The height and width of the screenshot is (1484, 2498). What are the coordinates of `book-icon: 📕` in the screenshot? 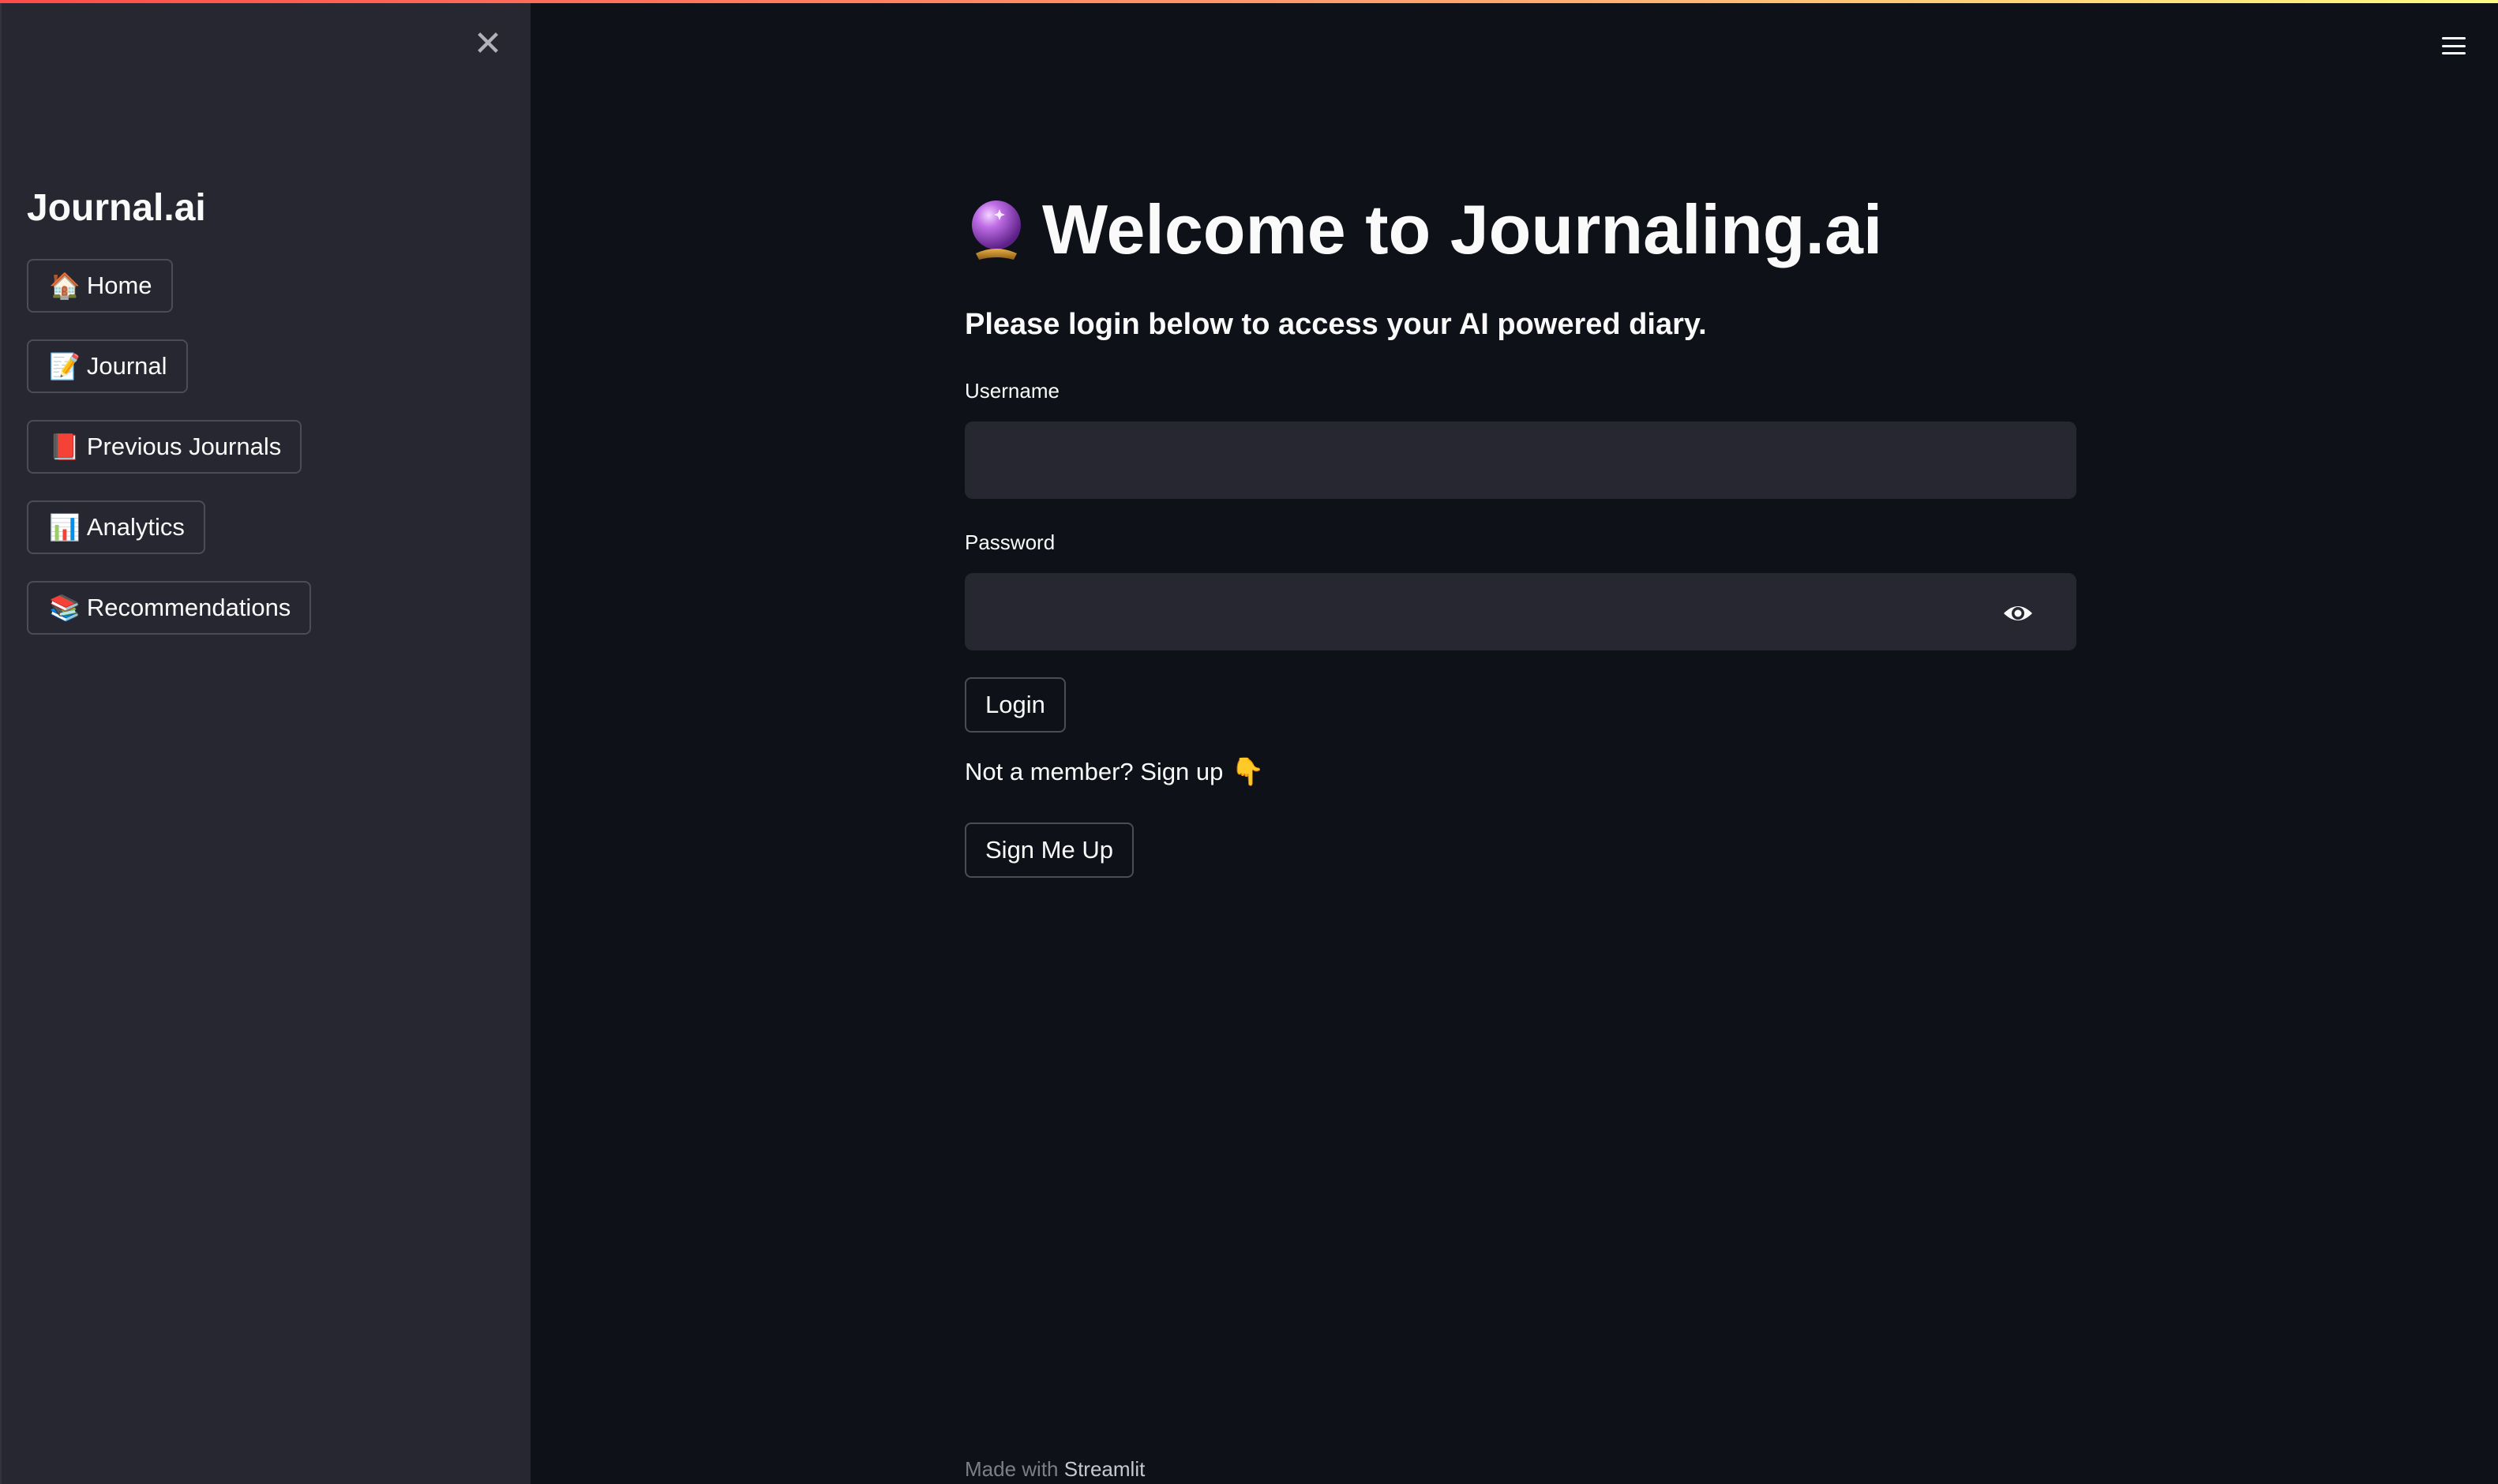 It's located at (65, 447).